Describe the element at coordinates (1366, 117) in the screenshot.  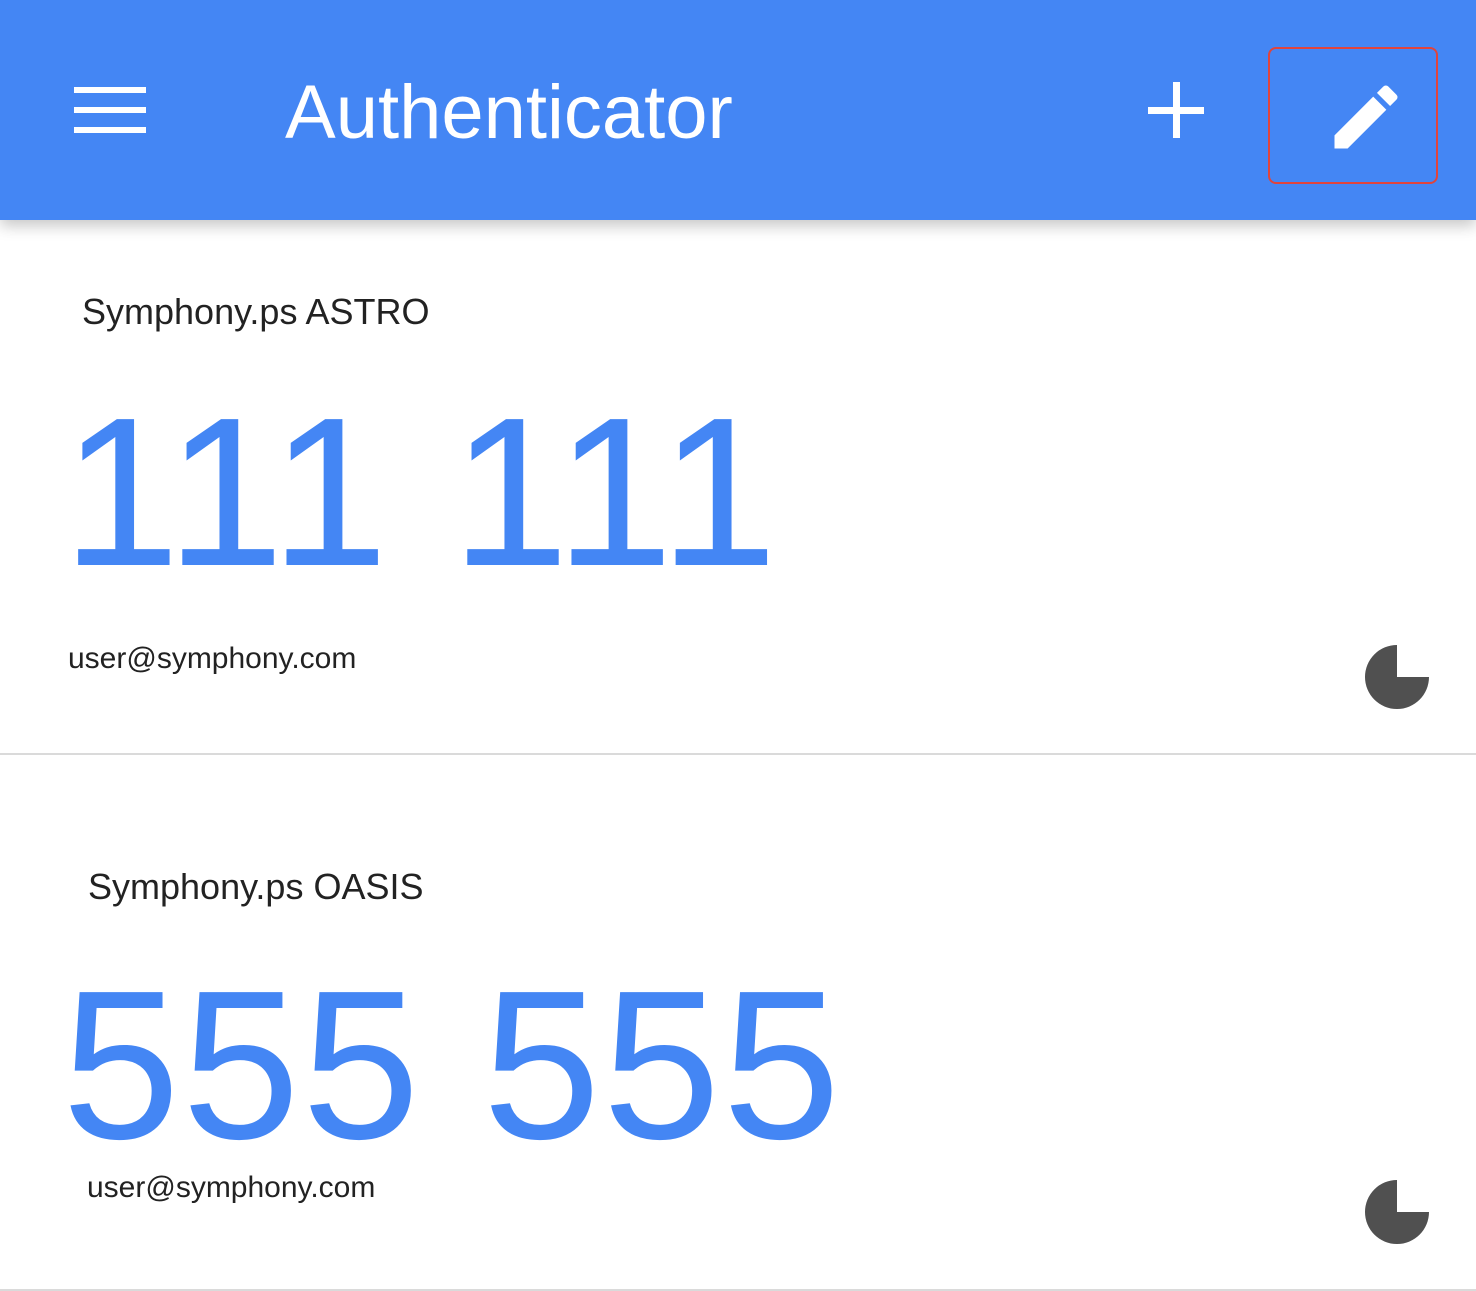
I see `pencil-icon` at that location.